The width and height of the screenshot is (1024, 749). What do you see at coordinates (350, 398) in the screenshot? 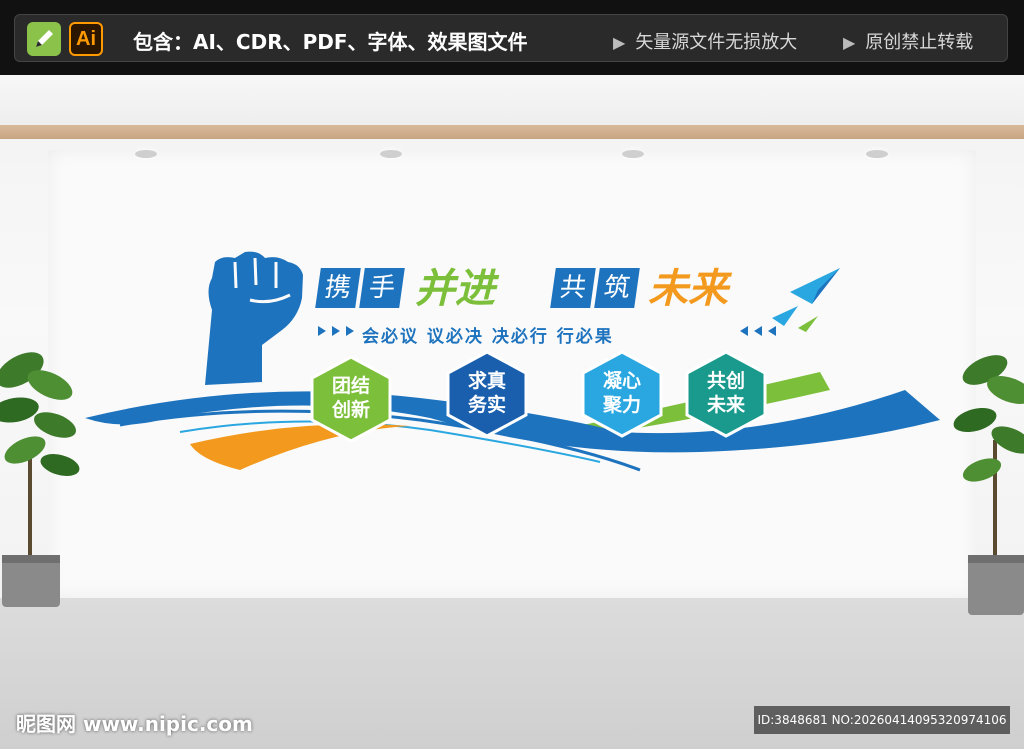
I see `hex-label-unity: 团结 创新` at bounding box center [350, 398].